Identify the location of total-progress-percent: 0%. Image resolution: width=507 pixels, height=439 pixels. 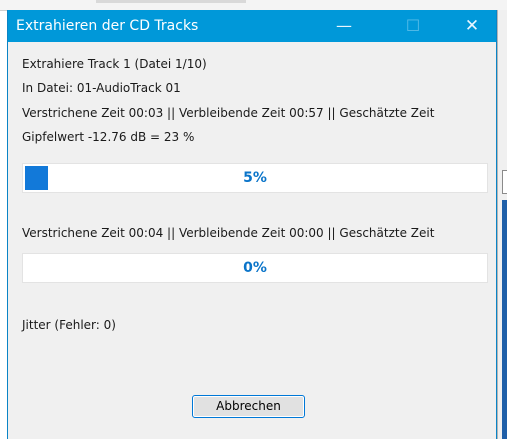
(255, 268).